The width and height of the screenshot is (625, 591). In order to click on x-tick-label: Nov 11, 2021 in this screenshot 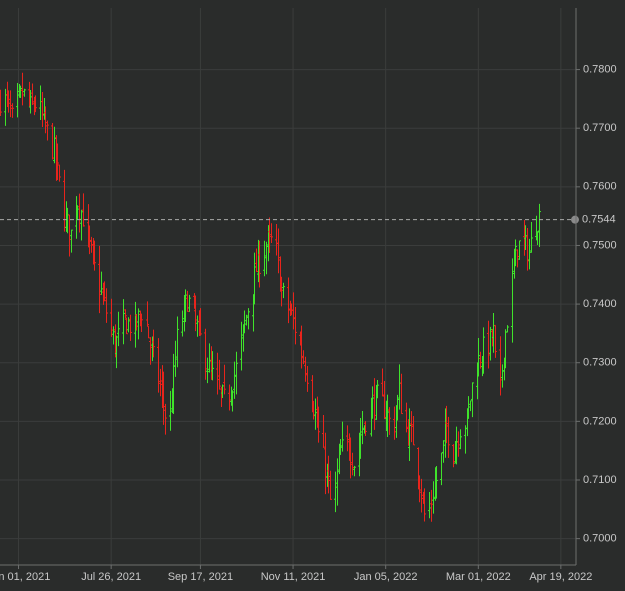, I will do `click(293, 577)`.